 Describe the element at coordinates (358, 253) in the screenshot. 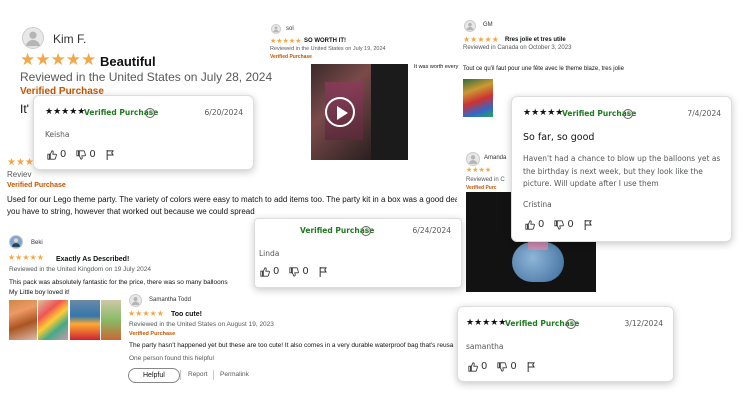

I see `review-card-linda: Verified Purchase i 6/24/2024 Linda 0 0` at that location.